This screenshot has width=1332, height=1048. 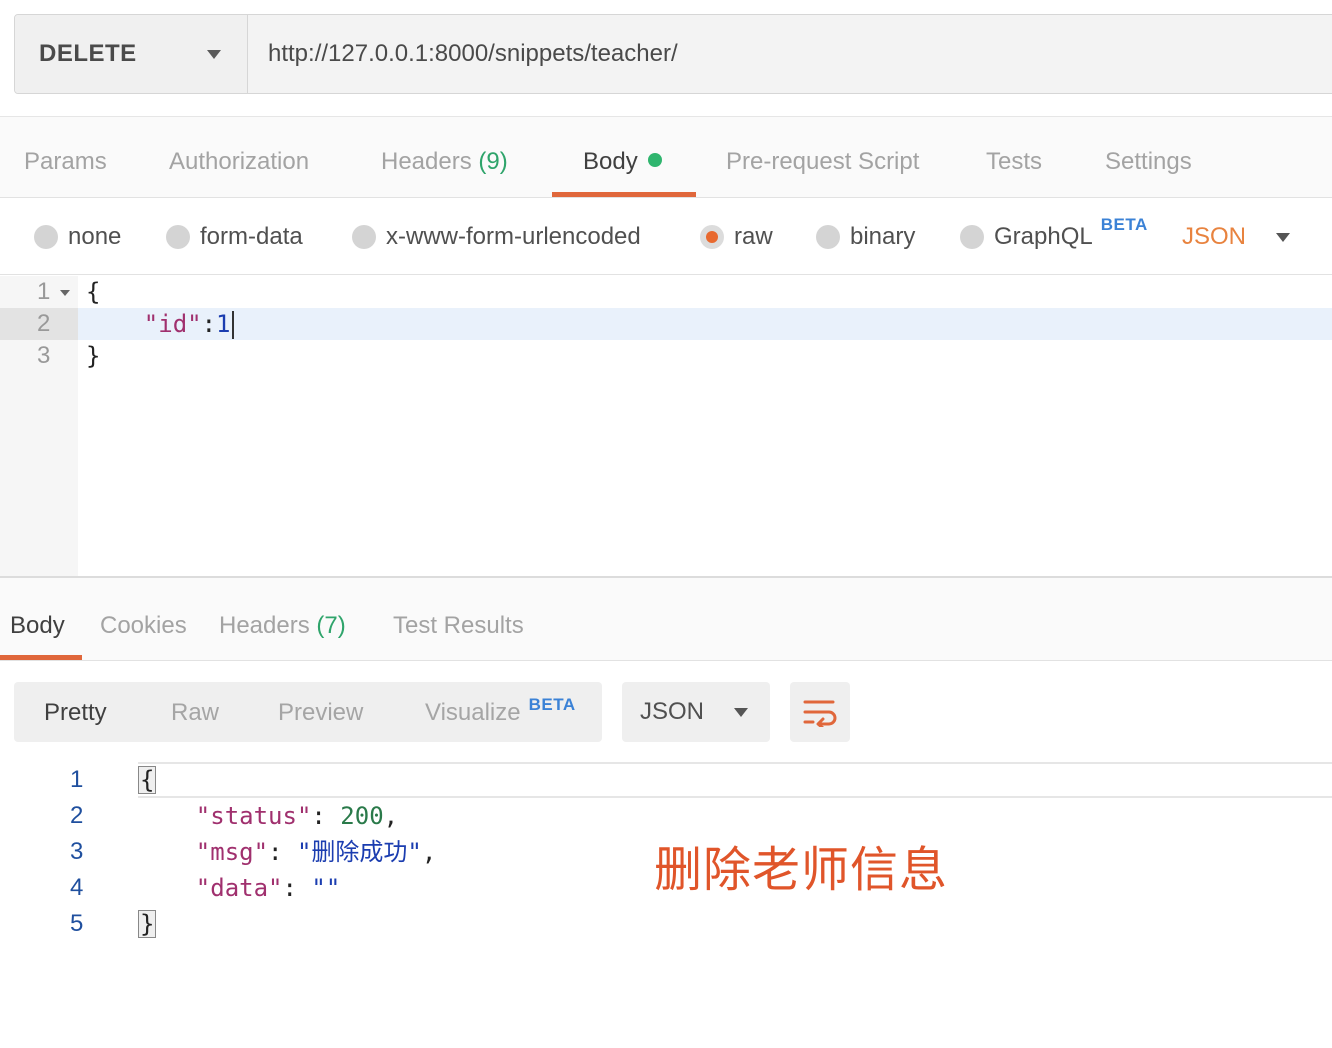 I want to click on radio-form-data: form-data, so click(x=234, y=237).